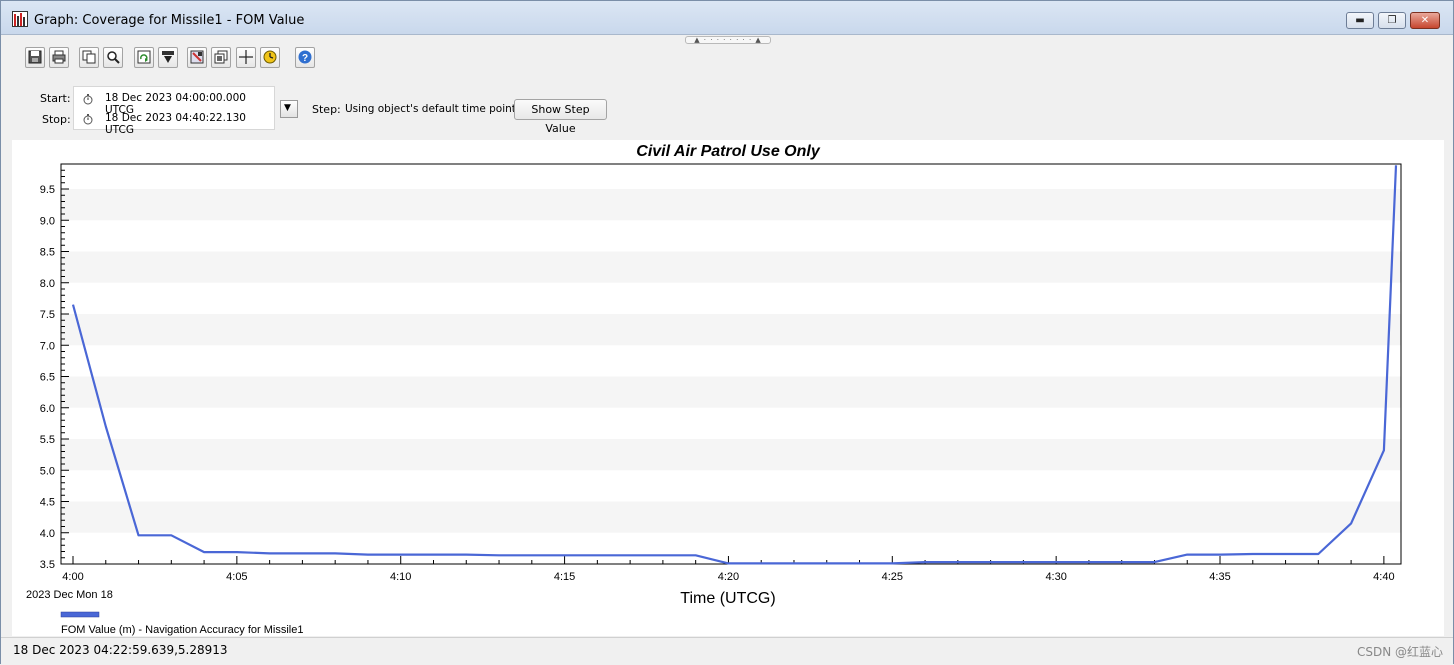 The image size is (1454, 665). I want to click on y-tick-label: 8.5, so click(47, 253).